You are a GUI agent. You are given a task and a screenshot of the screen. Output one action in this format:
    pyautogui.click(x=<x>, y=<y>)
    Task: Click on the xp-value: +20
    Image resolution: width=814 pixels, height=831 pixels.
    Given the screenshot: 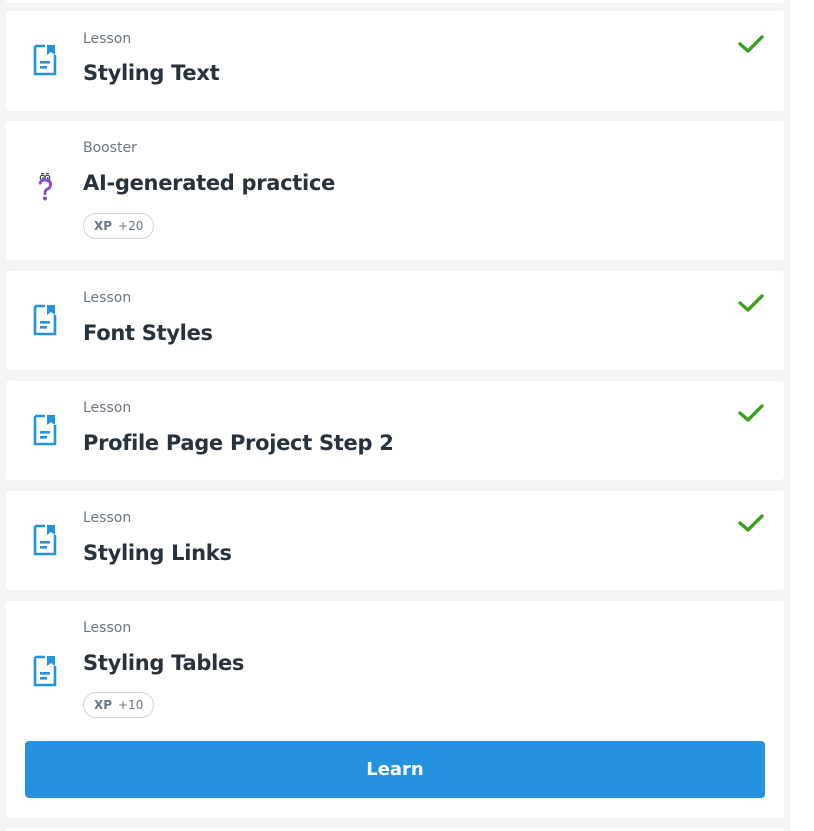 What is the action you would take?
    pyautogui.click(x=131, y=226)
    